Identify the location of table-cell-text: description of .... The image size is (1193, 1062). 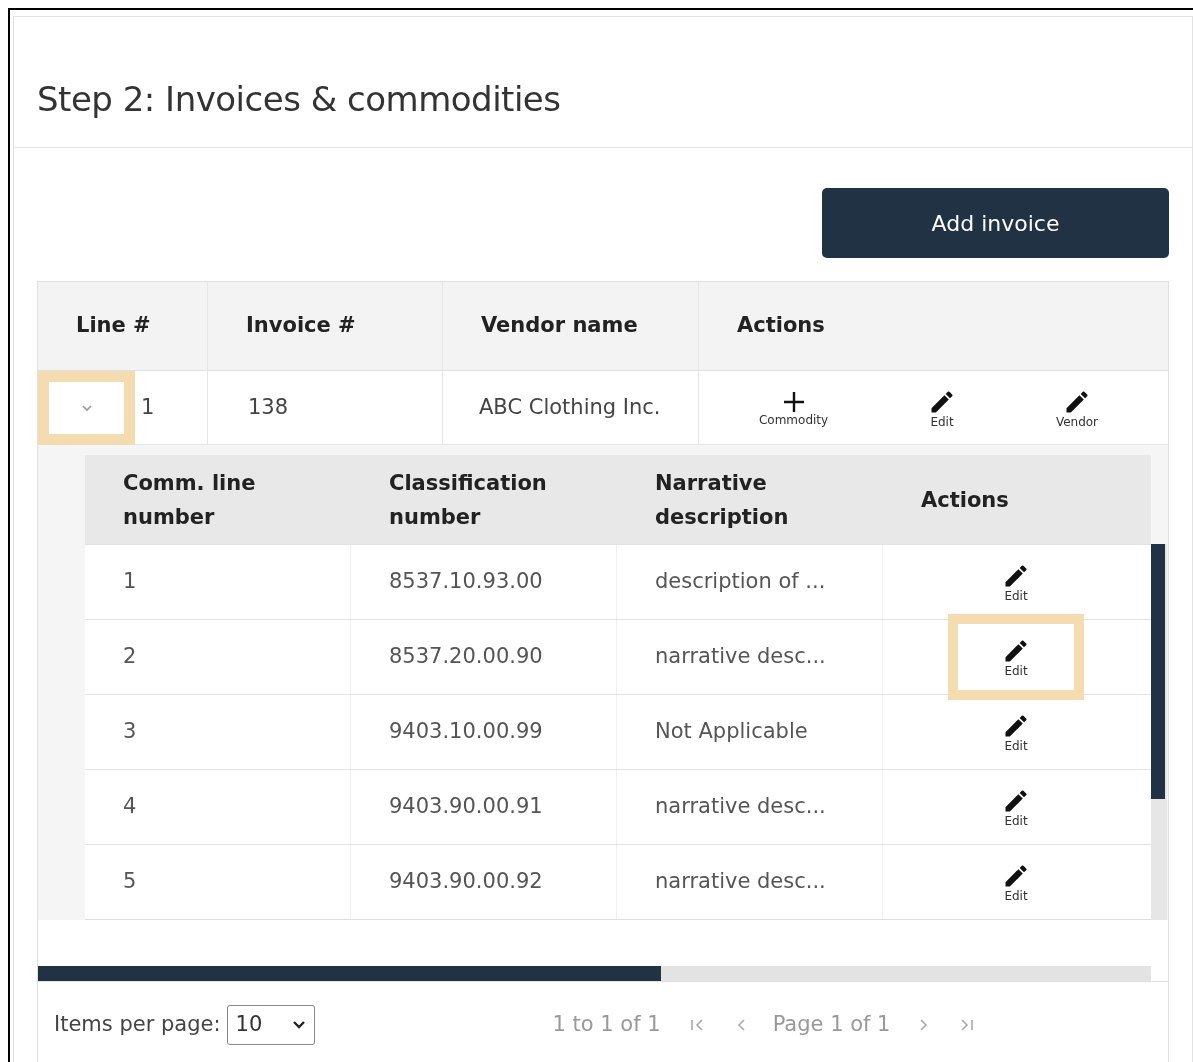
(740, 582).